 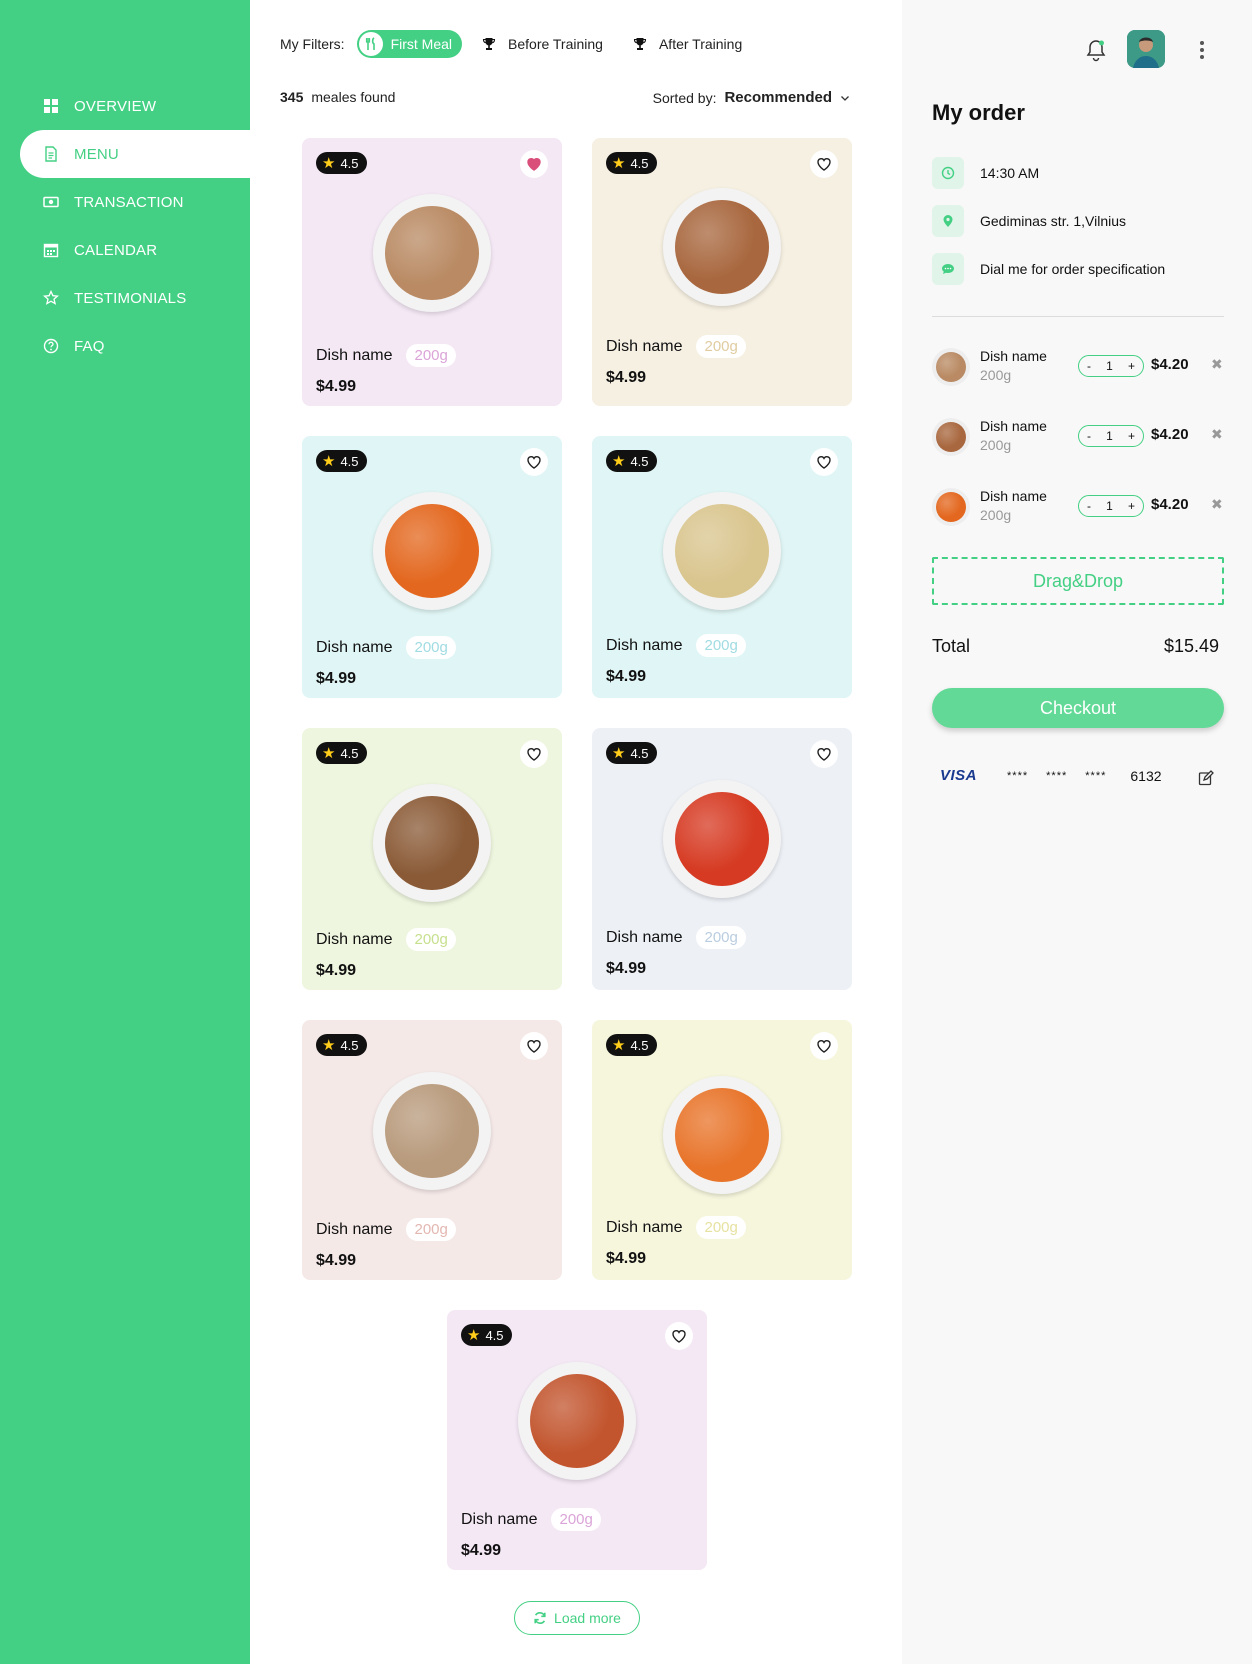 I want to click on sidebar-item-label: MENU, so click(x=96, y=154).